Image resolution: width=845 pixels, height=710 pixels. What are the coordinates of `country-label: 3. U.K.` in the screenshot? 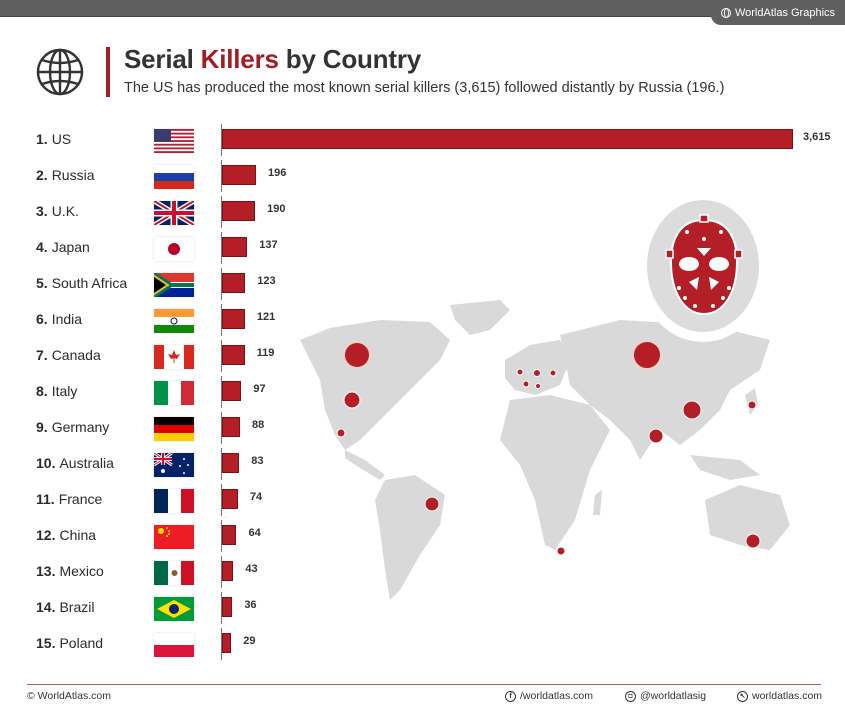 It's located at (57, 211).